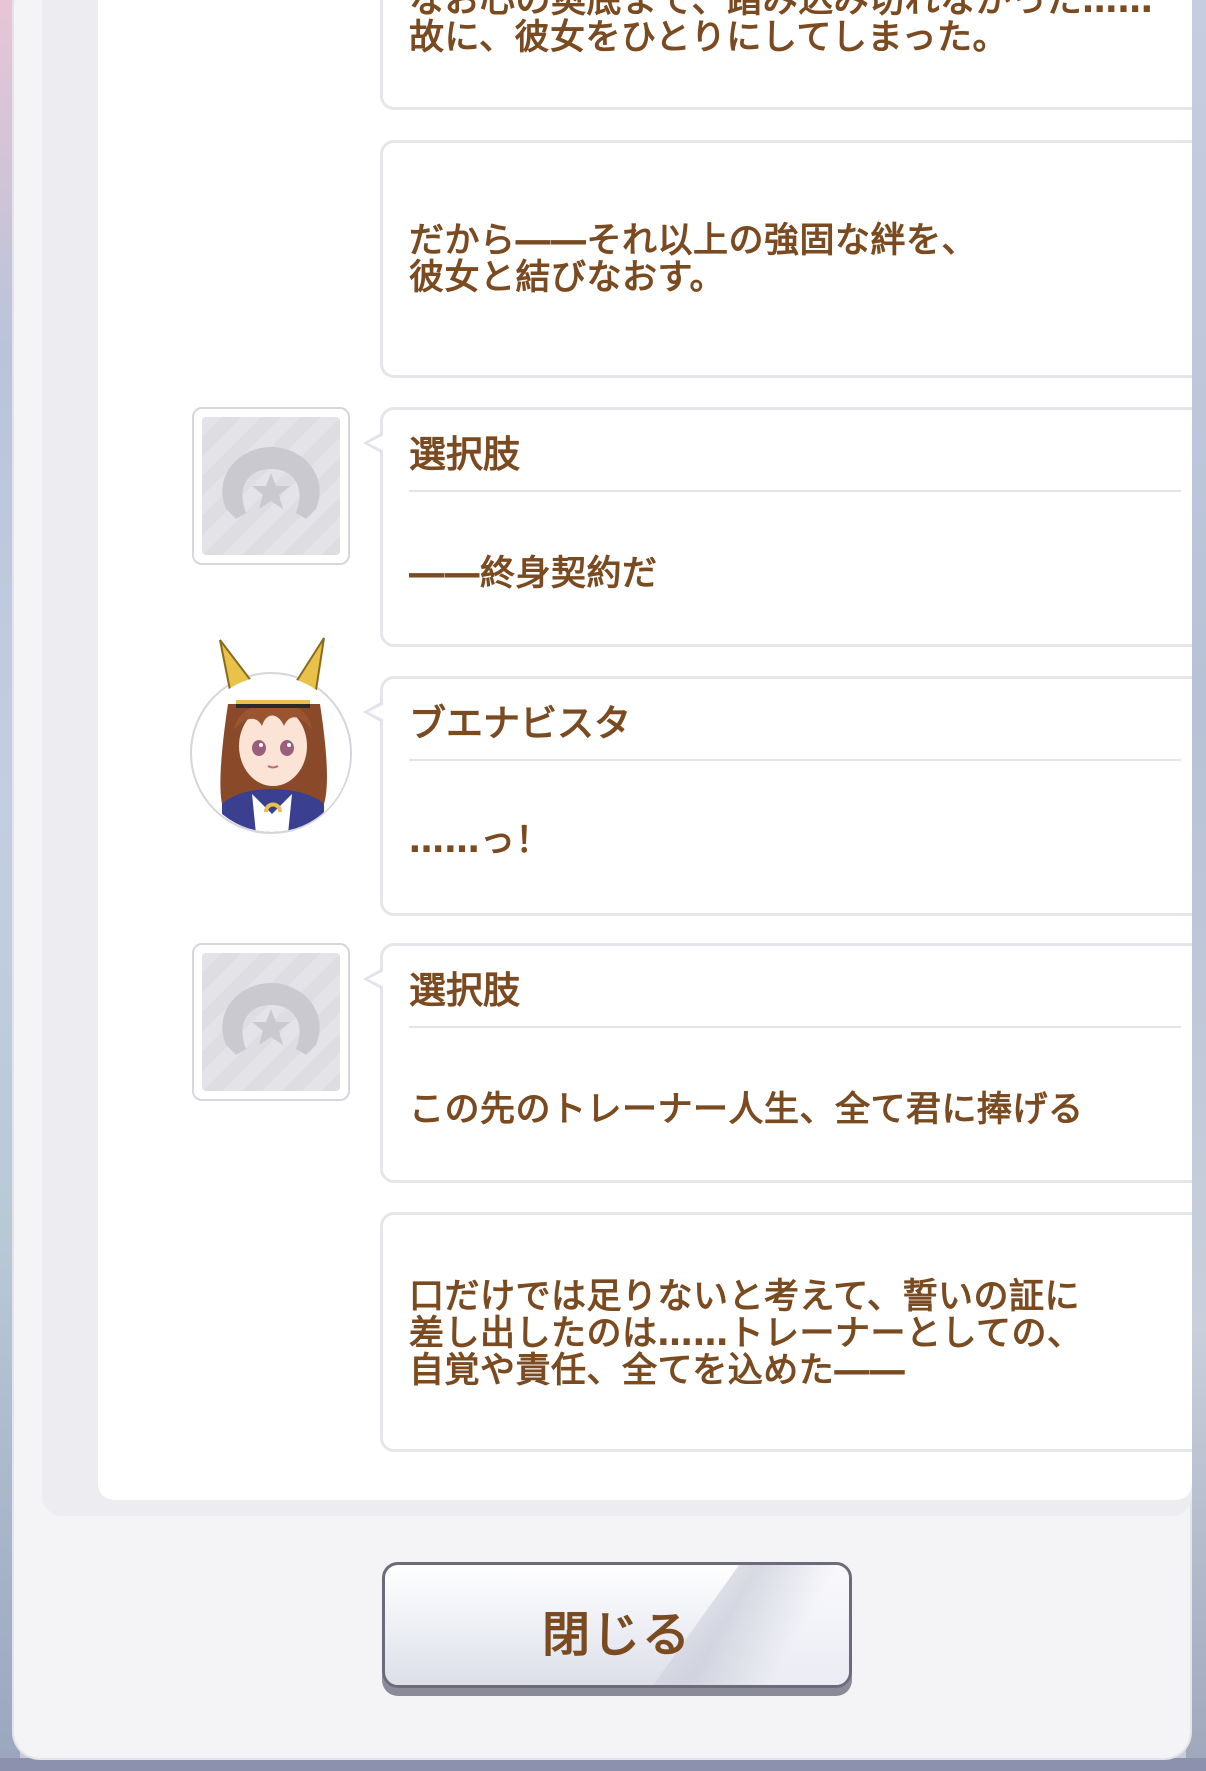 This screenshot has width=1206, height=1771. What do you see at coordinates (480, 841) in the screenshot?
I see `dialogue-text: ……っ！` at bounding box center [480, 841].